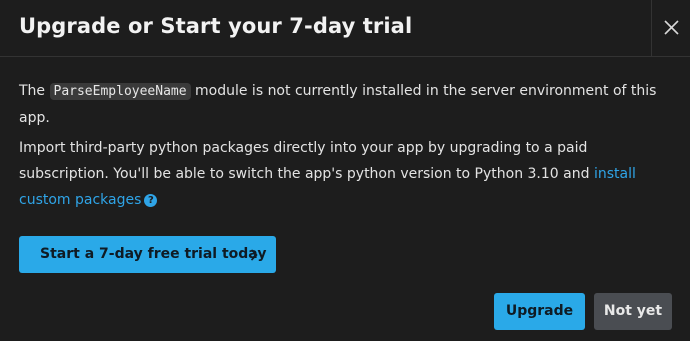 The height and width of the screenshot is (341, 690). I want to click on start-trial-label: Start a 7-day free trial today, so click(153, 254).